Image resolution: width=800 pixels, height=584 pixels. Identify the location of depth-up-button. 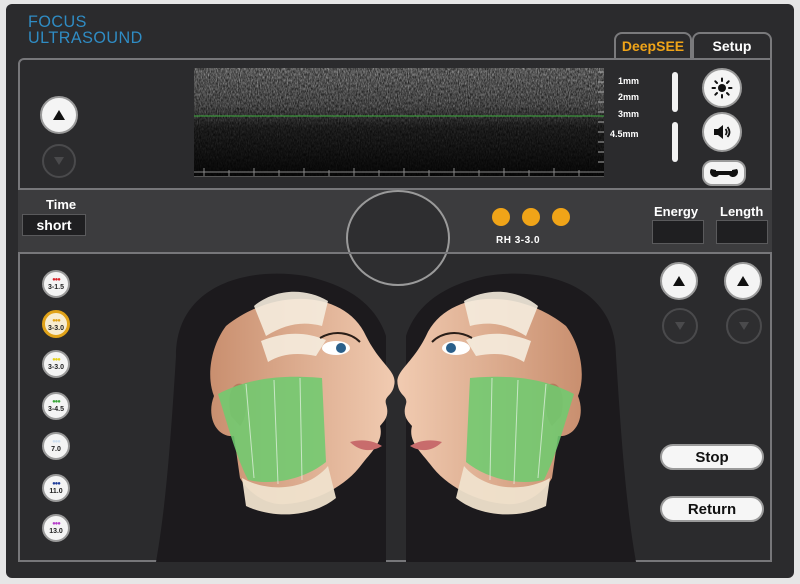
(59, 115).